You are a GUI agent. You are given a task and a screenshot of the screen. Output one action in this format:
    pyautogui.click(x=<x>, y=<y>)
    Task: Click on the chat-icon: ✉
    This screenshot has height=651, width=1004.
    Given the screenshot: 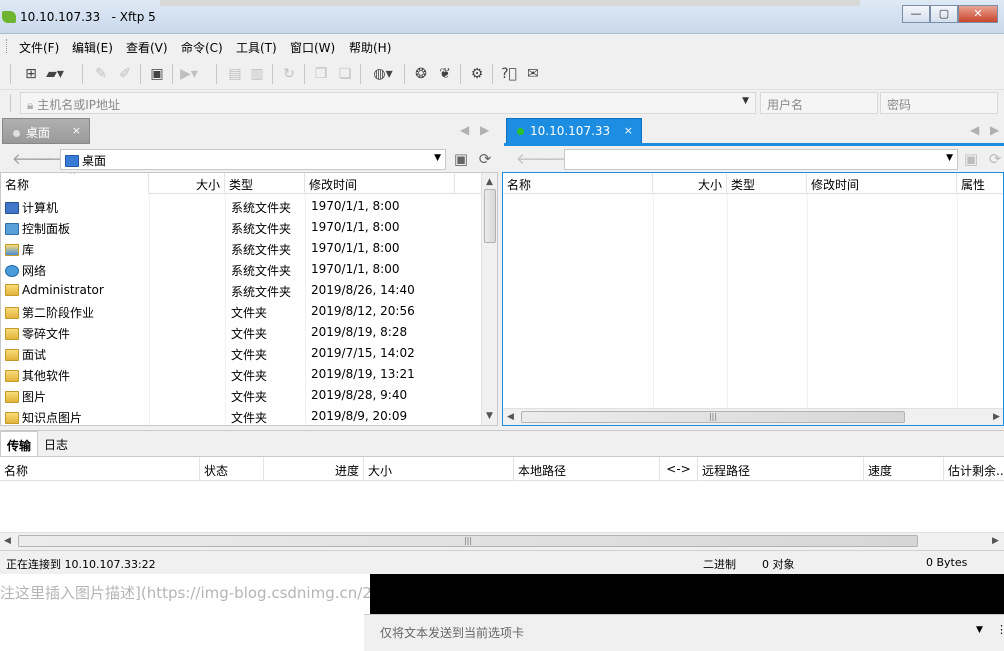 What is the action you would take?
    pyautogui.click(x=533, y=74)
    